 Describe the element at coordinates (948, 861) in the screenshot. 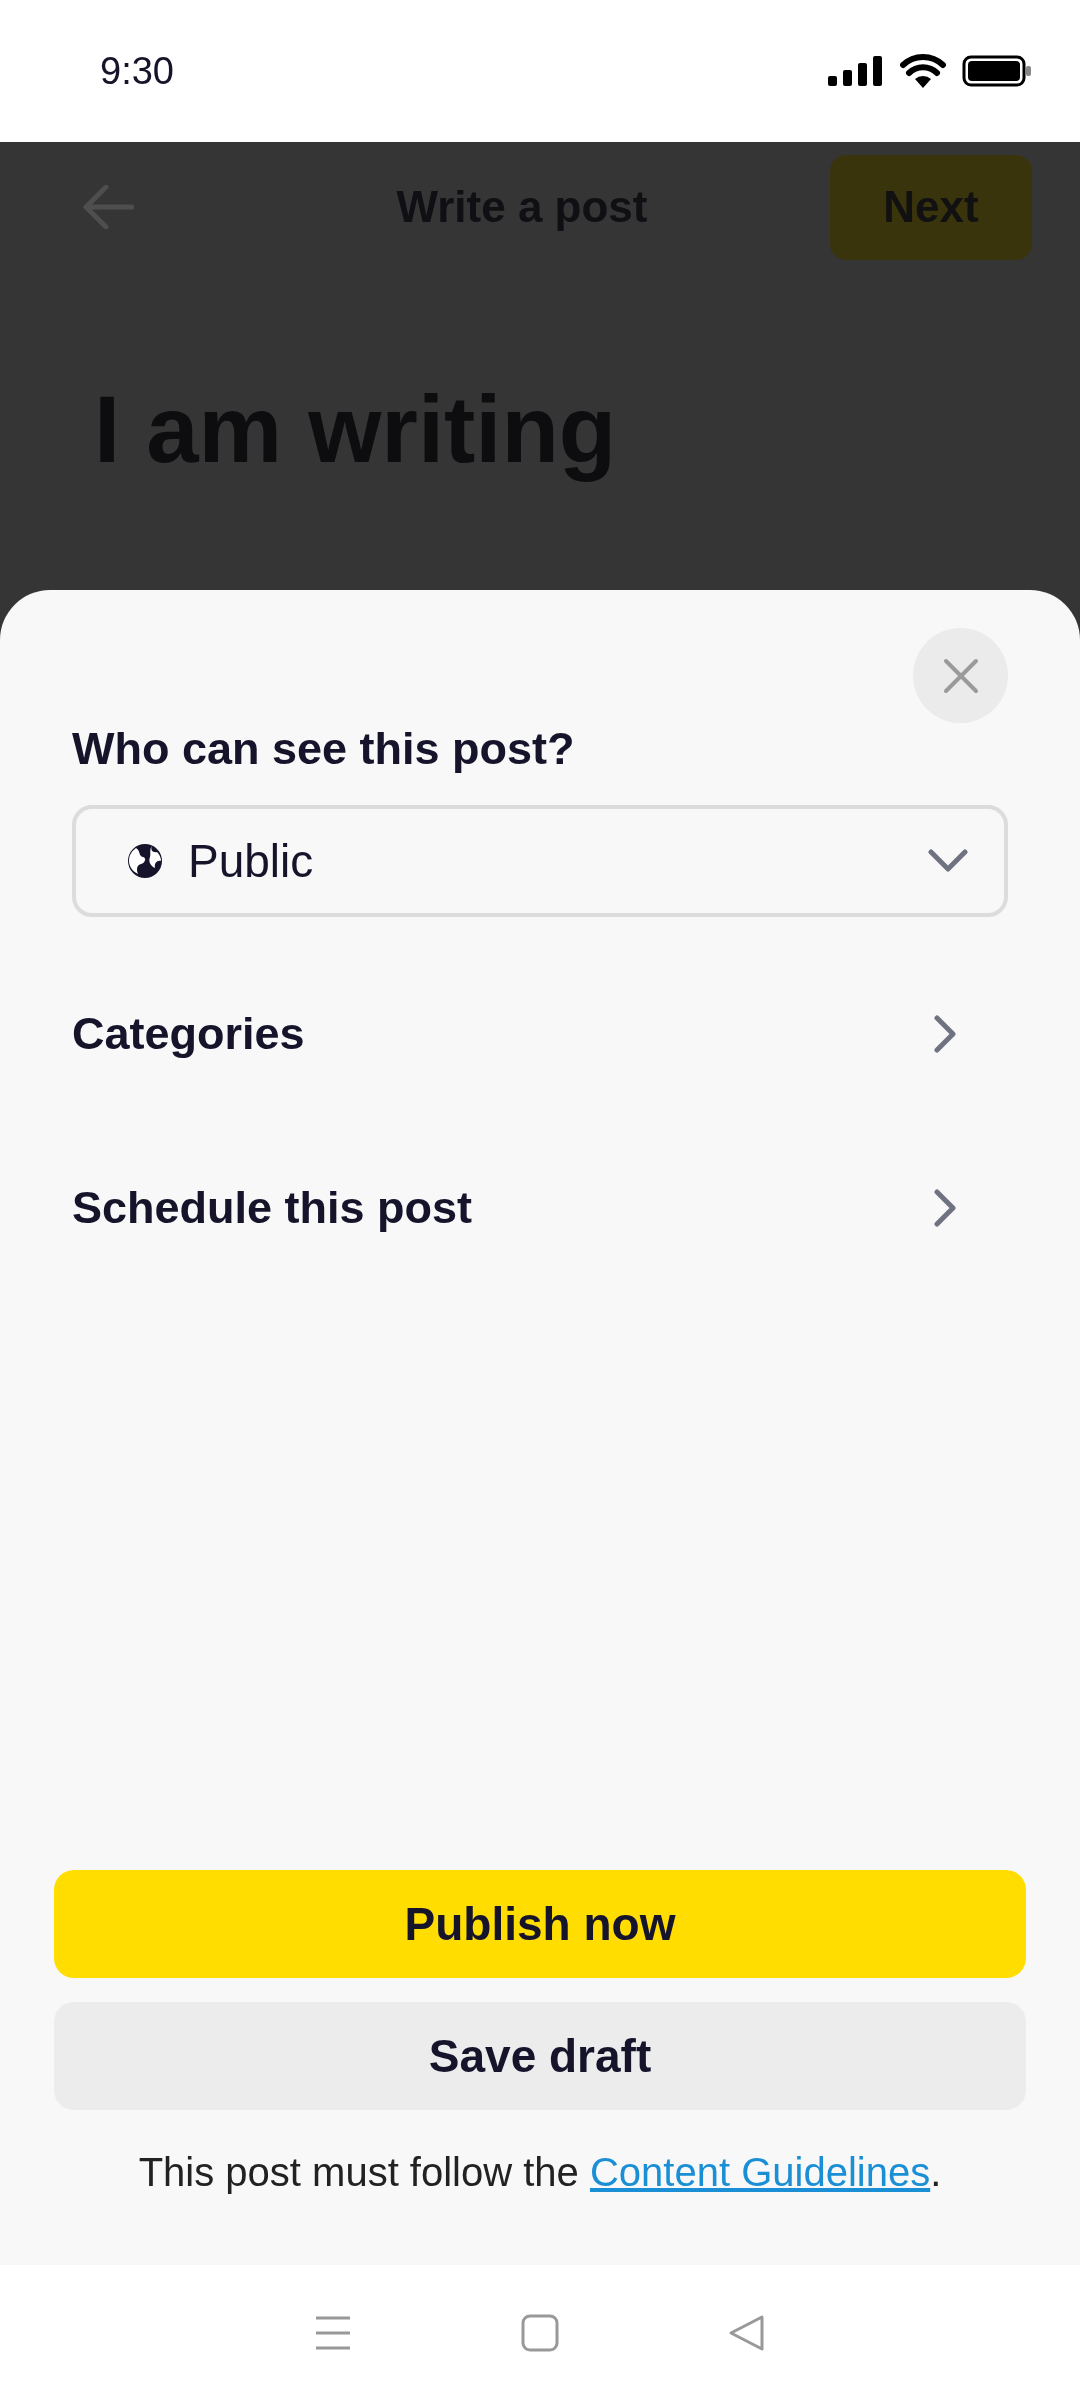

I see `chevron-down-icon` at that location.